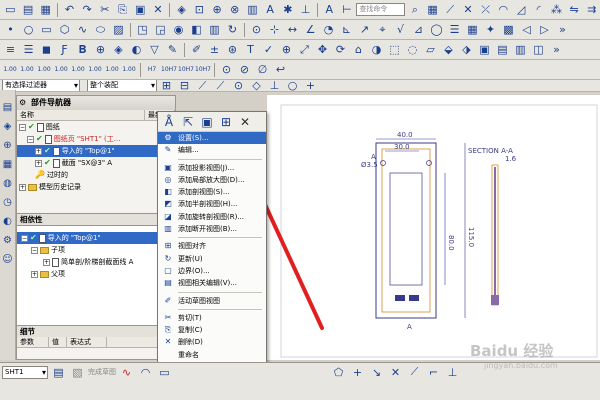 Image resolution: width=600 pixels, height=400 pixels. What do you see at coordinates (196, 30) in the screenshot?
I see `section-icon: ◧` at bounding box center [196, 30].